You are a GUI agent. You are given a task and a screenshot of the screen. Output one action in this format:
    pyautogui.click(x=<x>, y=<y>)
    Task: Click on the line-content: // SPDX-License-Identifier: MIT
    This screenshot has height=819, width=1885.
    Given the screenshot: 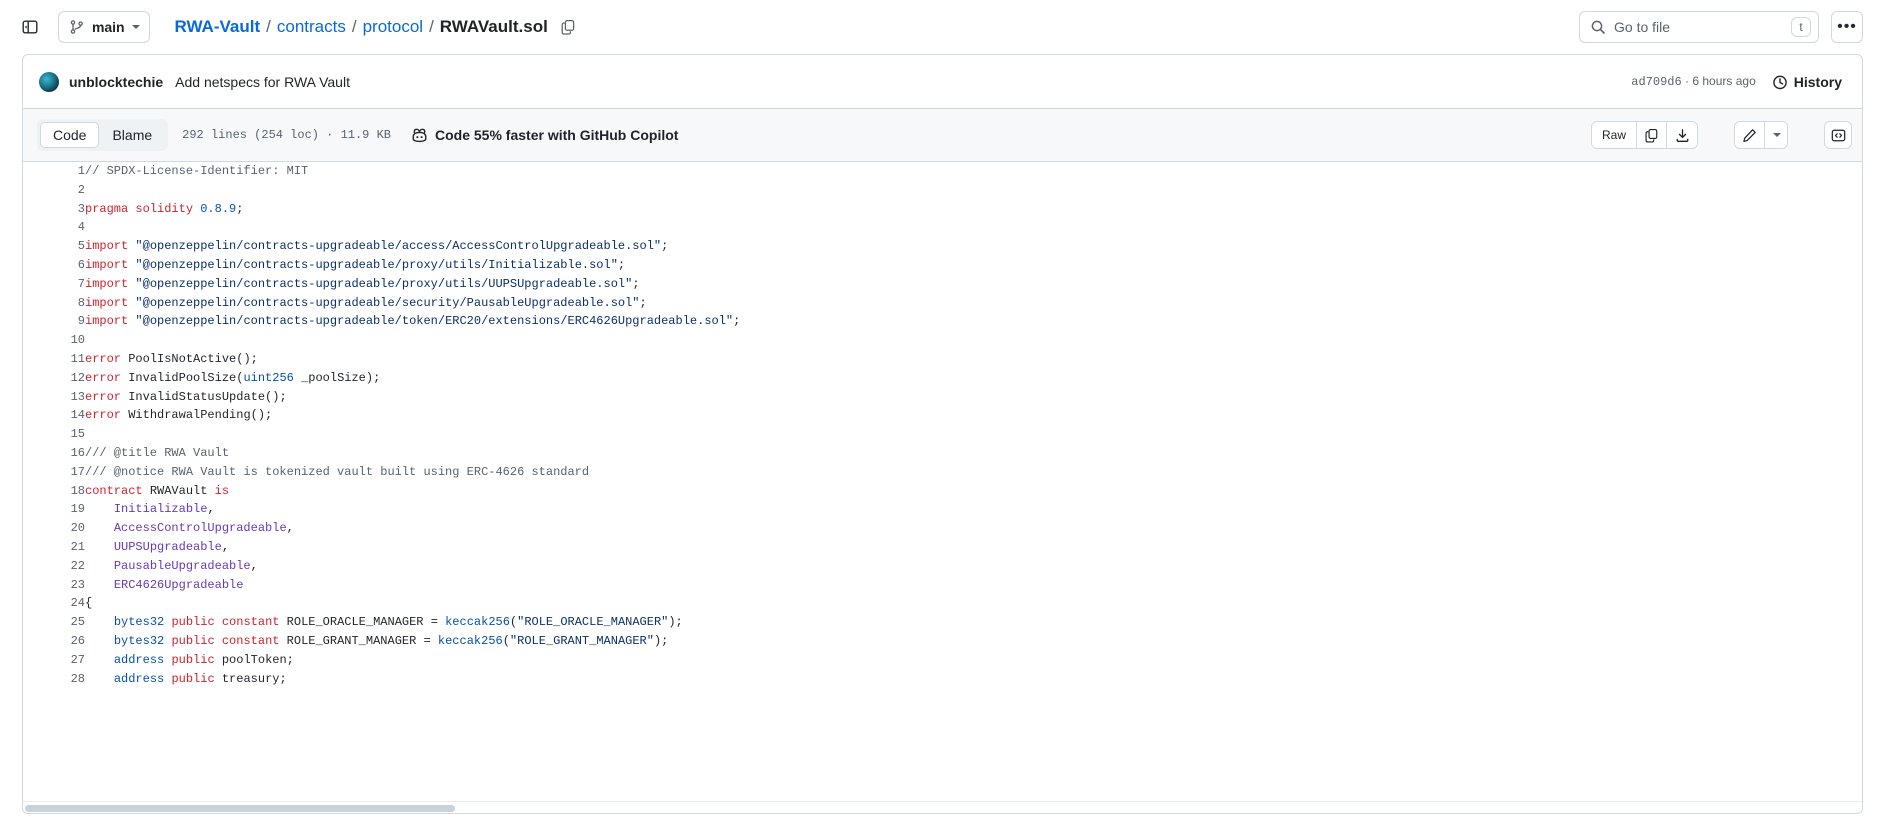 What is the action you would take?
    pyautogui.click(x=973, y=171)
    